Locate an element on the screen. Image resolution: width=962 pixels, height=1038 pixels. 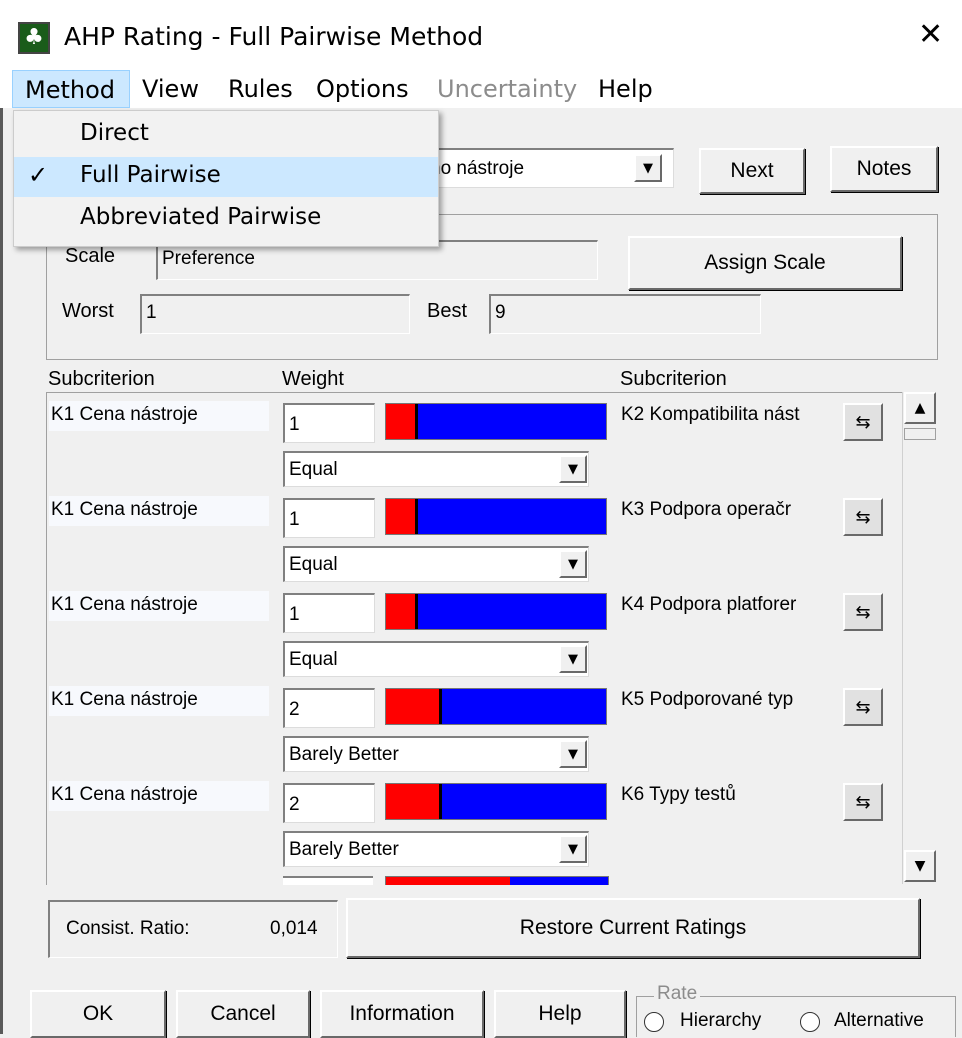
column-header-weight: Weight is located at coordinates (313, 379).